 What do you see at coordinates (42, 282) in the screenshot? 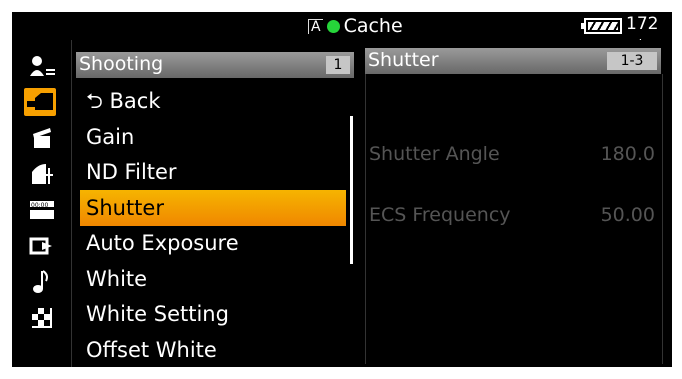
I see `audio-note-icon` at bounding box center [42, 282].